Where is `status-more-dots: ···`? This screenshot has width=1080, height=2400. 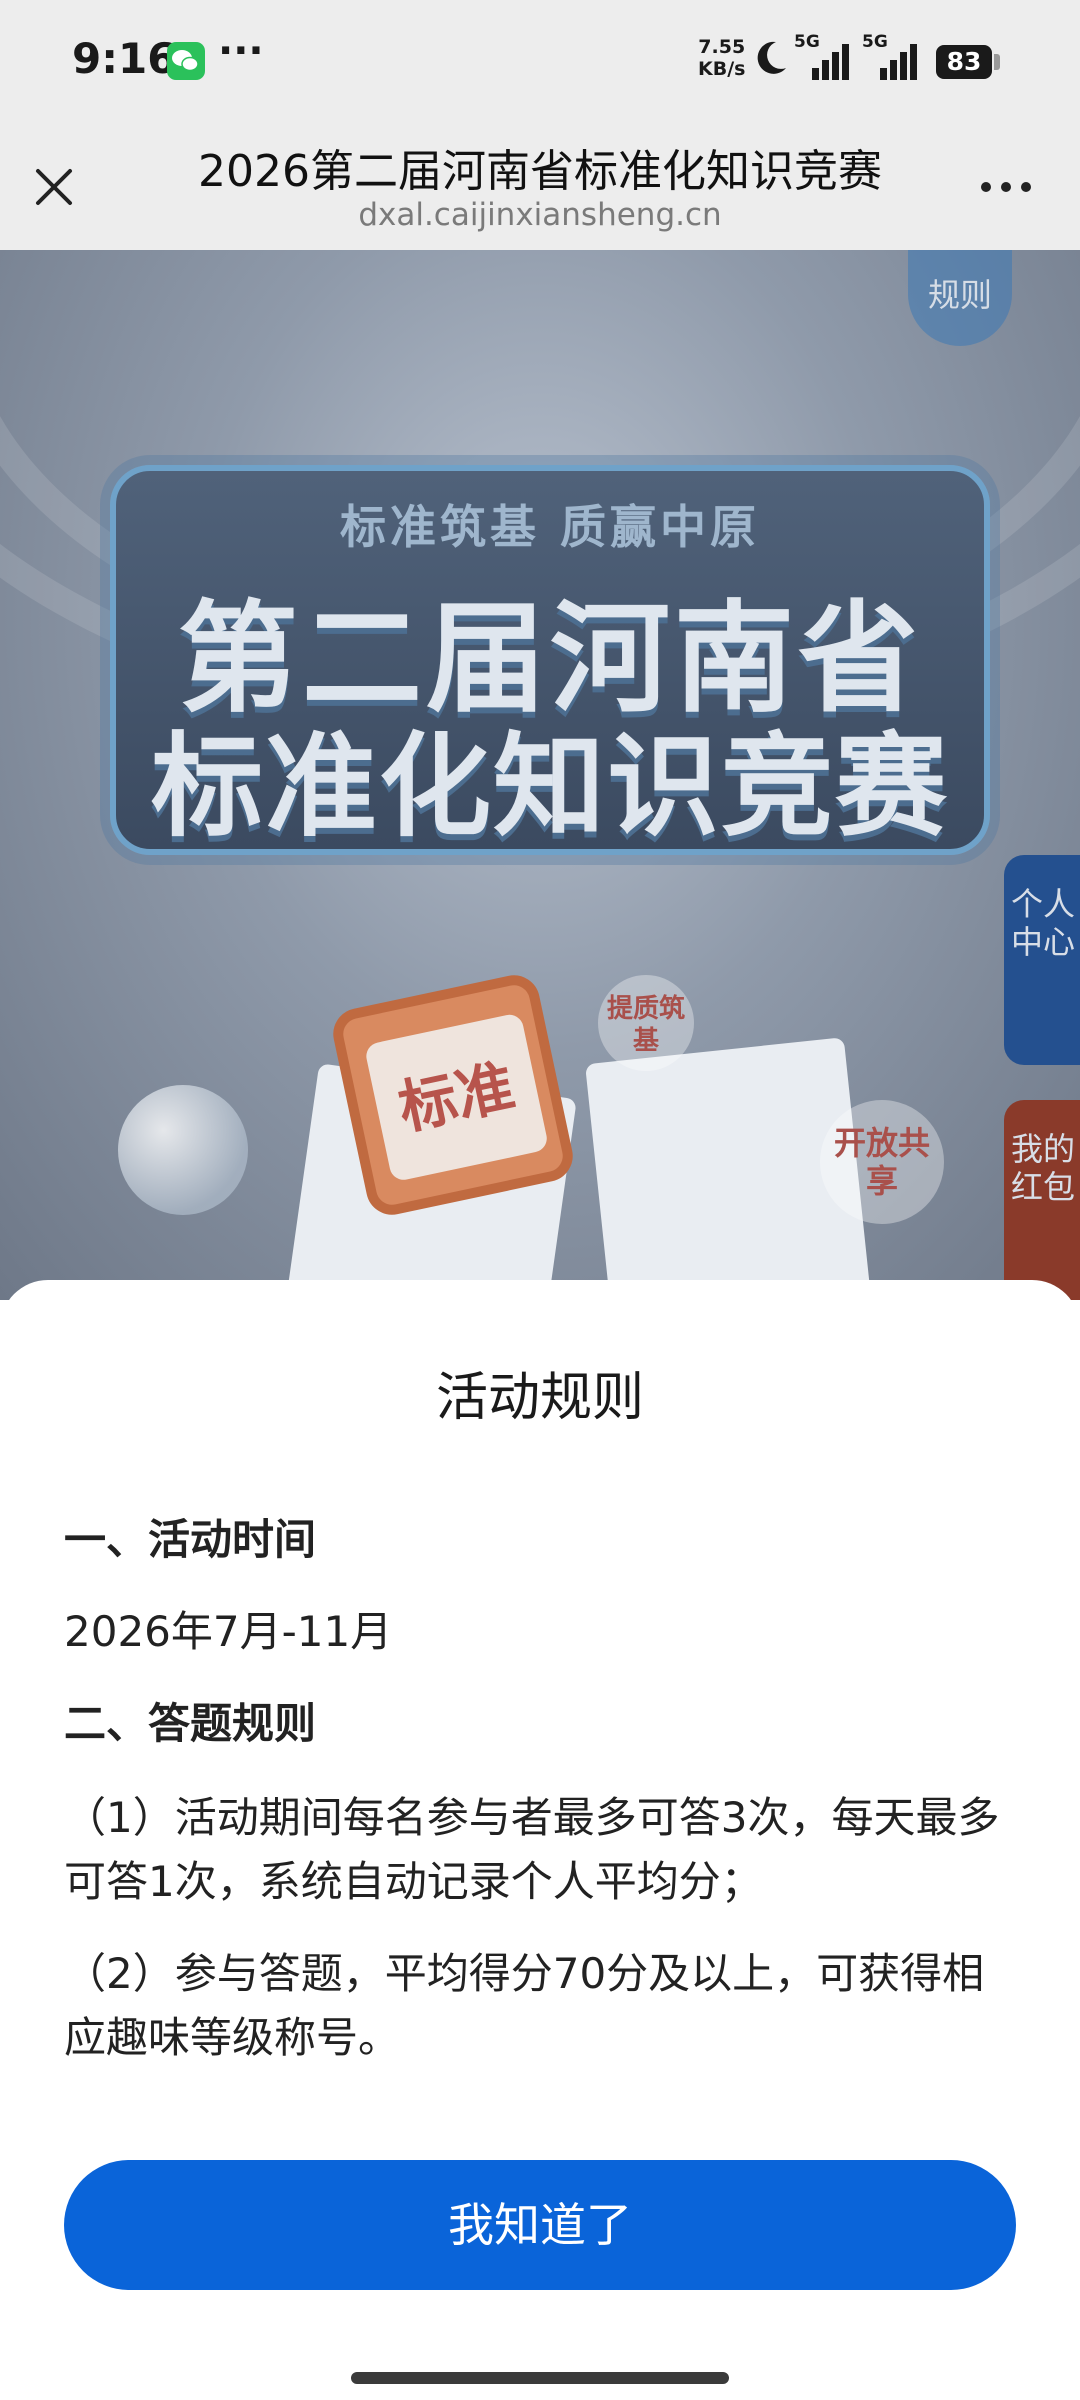 status-more-dots: ··· is located at coordinates (241, 51).